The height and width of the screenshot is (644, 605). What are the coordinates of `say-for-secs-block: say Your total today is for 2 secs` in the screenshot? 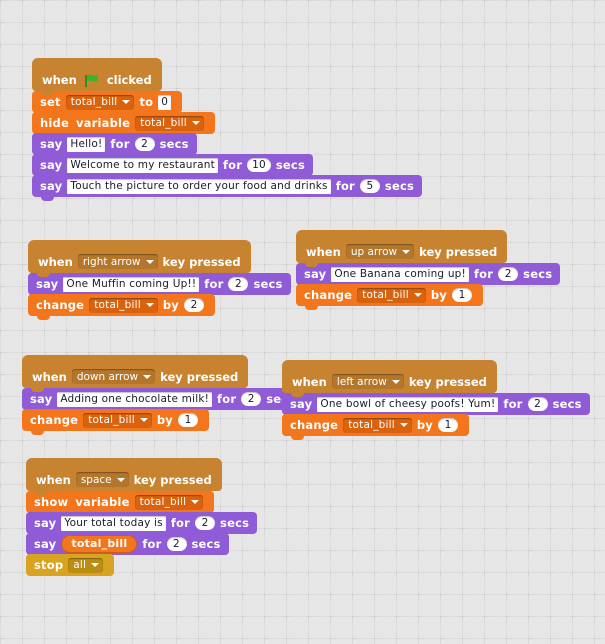 It's located at (142, 525).